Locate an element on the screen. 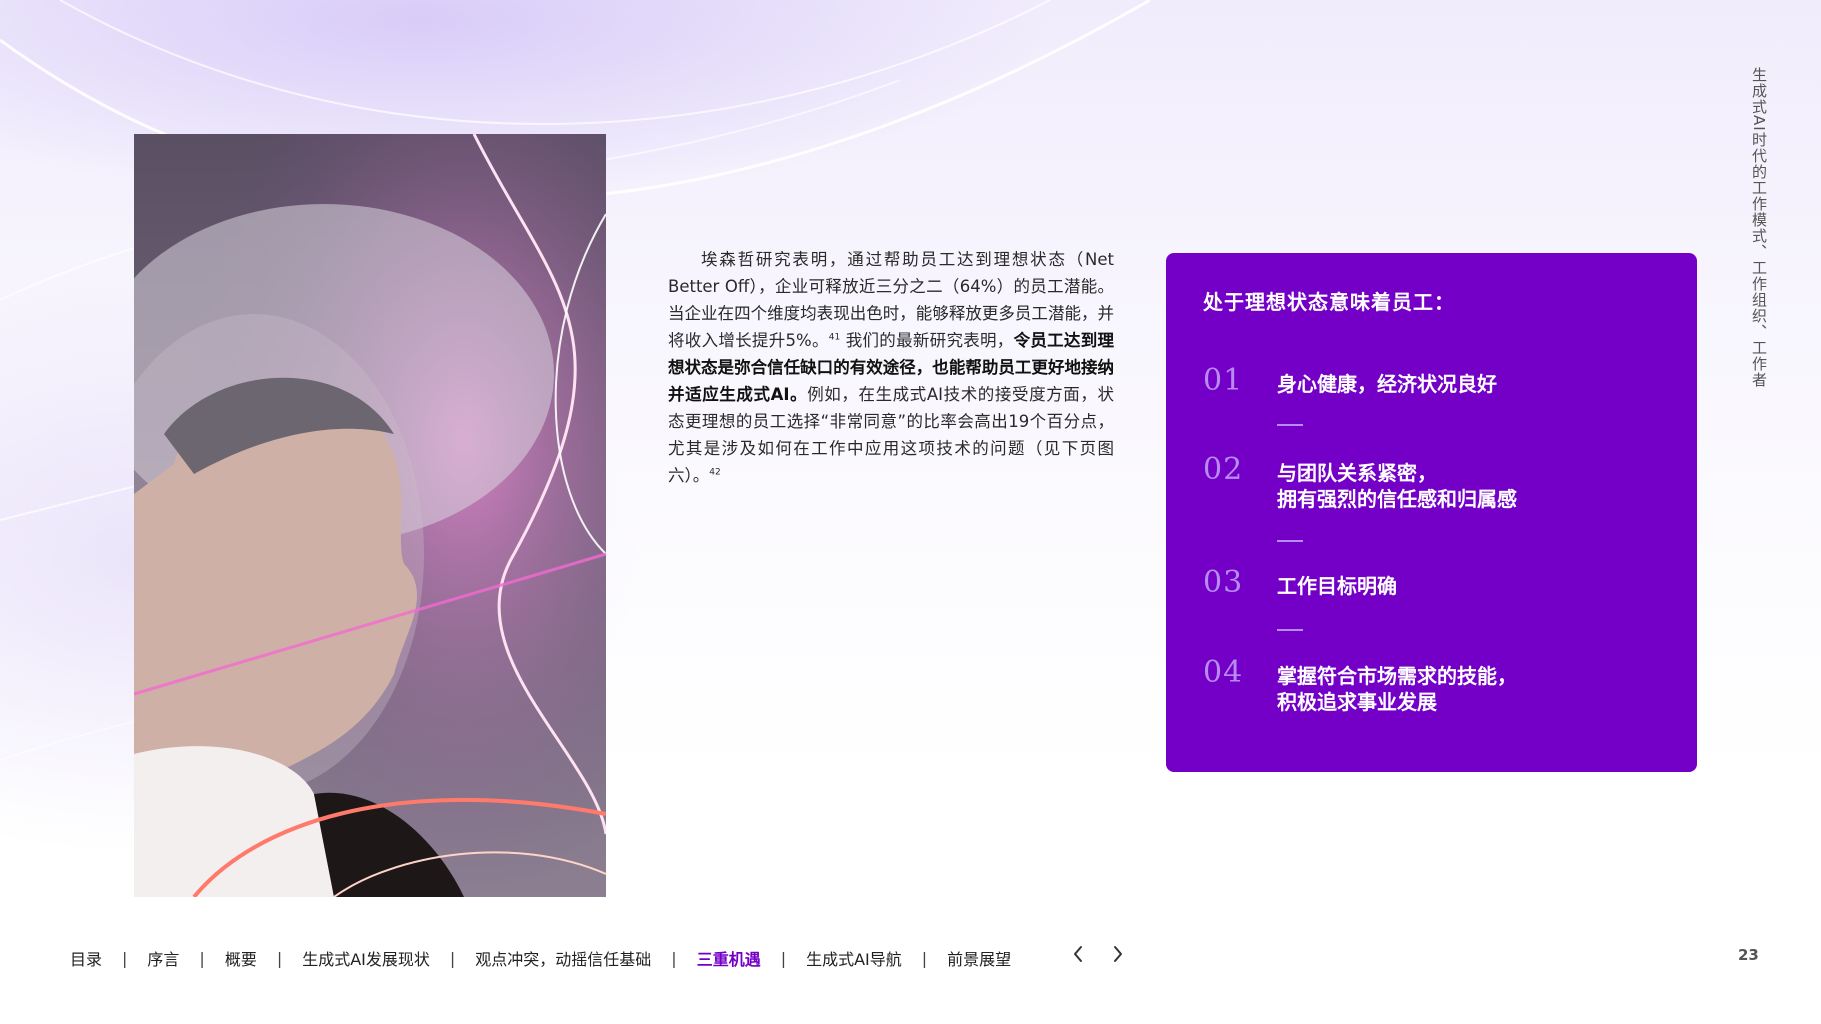 Image resolution: width=1821 pixels, height=1024 pixels. item-number: 02 is located at coordinates (1223, 469).